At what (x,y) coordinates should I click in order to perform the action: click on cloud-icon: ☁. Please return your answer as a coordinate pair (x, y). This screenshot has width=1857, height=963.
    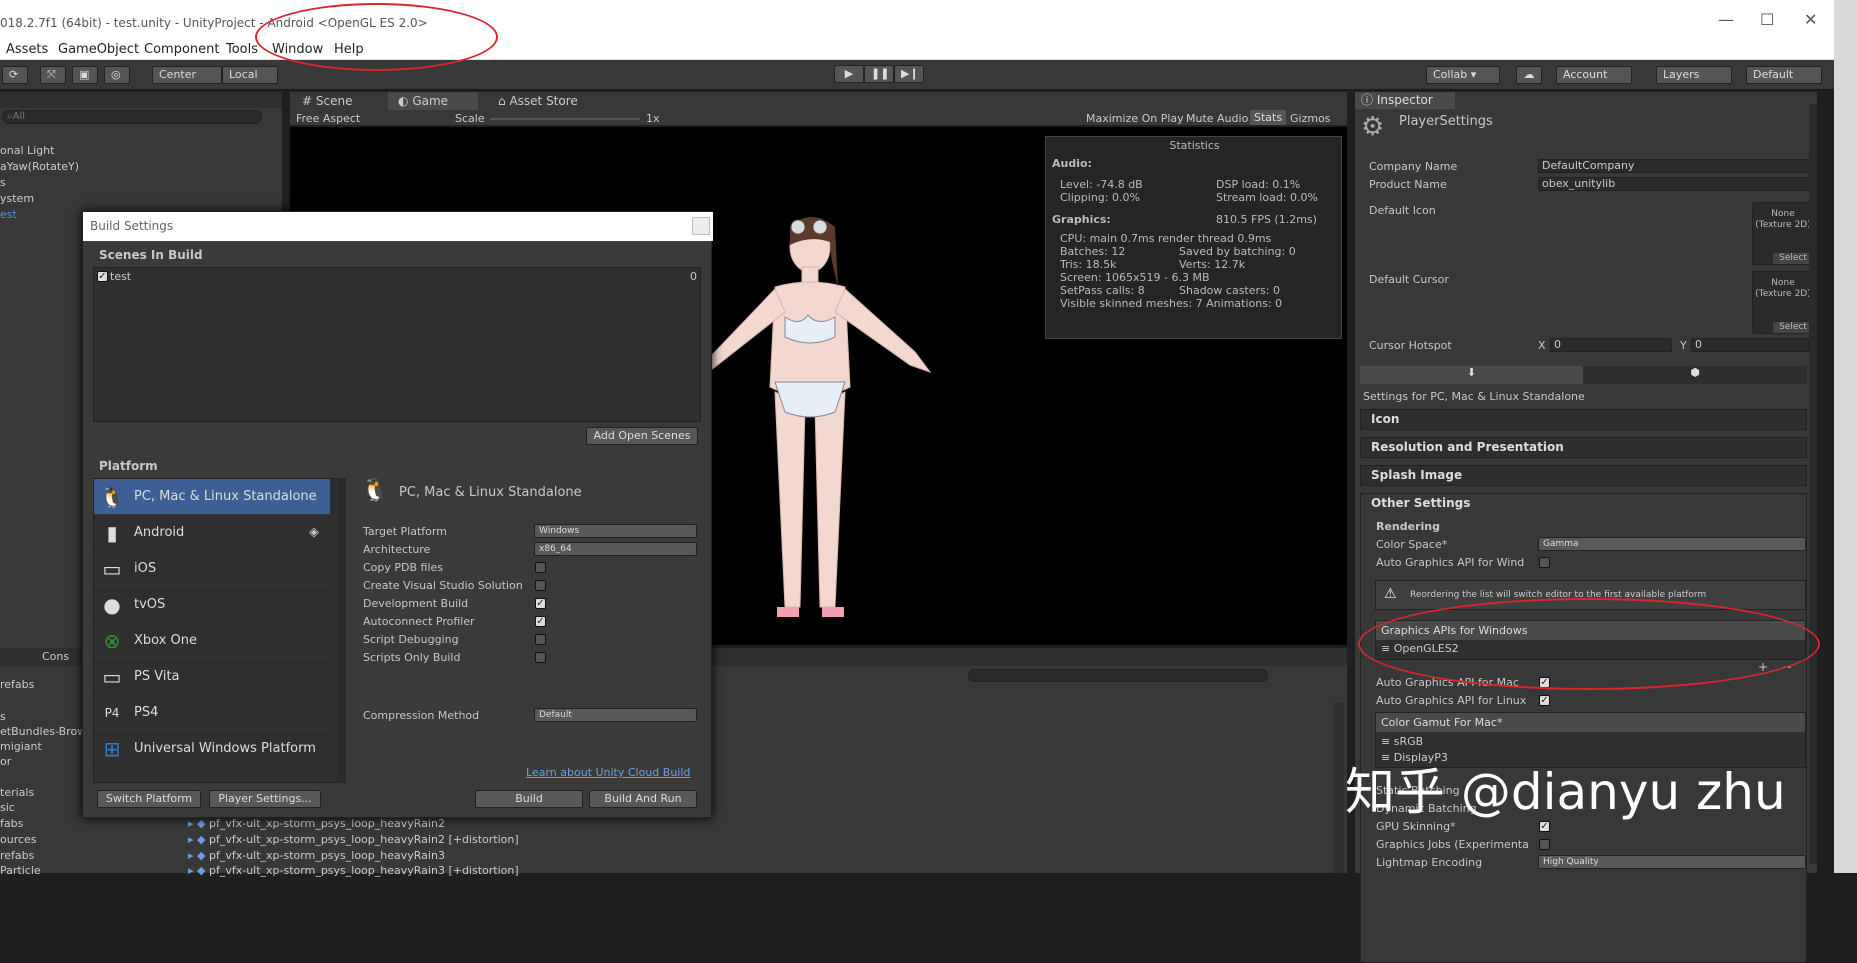
    Looking at the image, I should click on (1529, 75).